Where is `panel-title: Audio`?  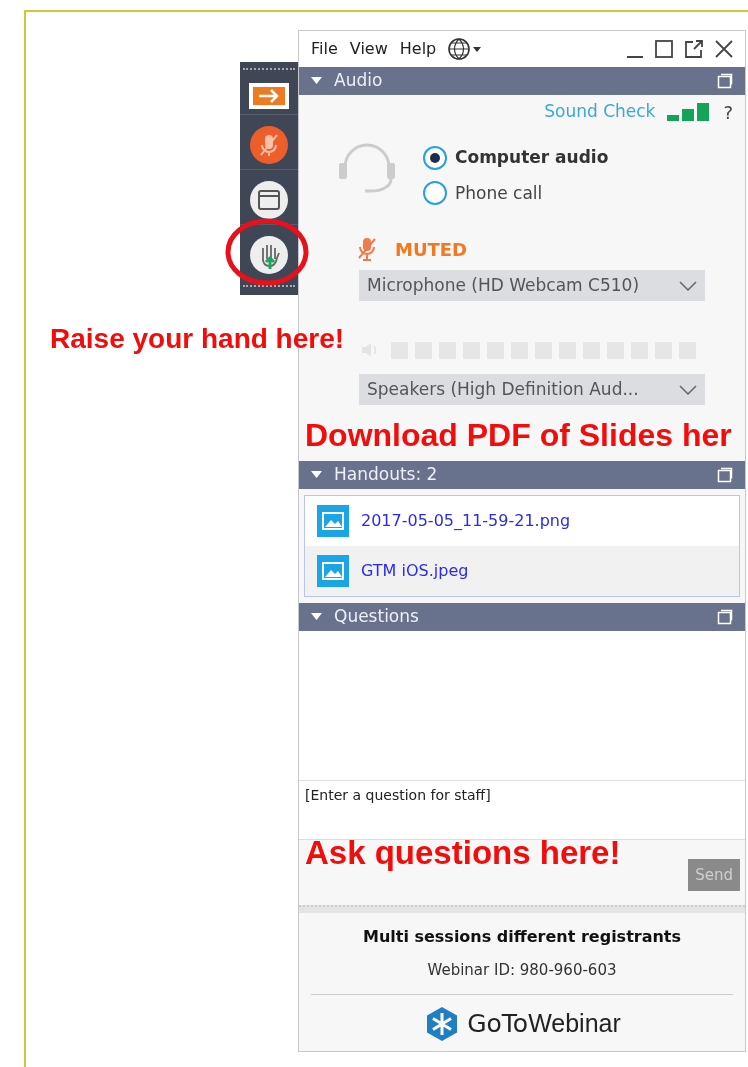
panel-title: Audio is located at coordinates (359, 81).